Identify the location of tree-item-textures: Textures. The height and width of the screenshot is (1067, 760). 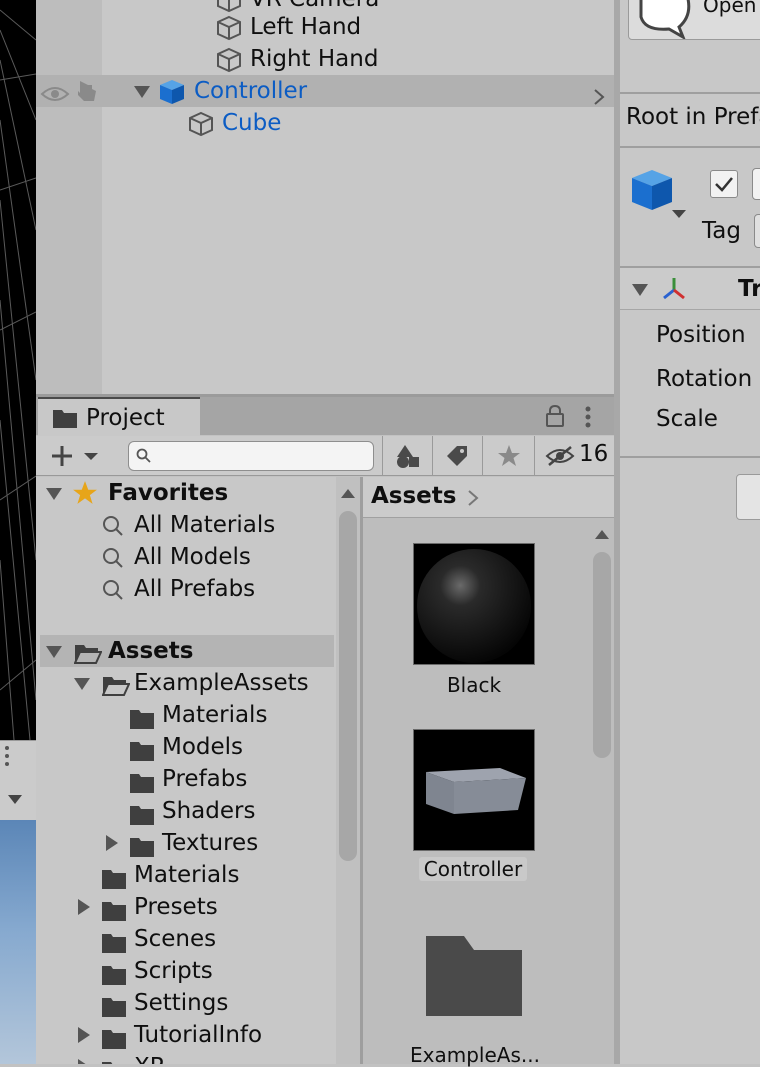
(187, 843).